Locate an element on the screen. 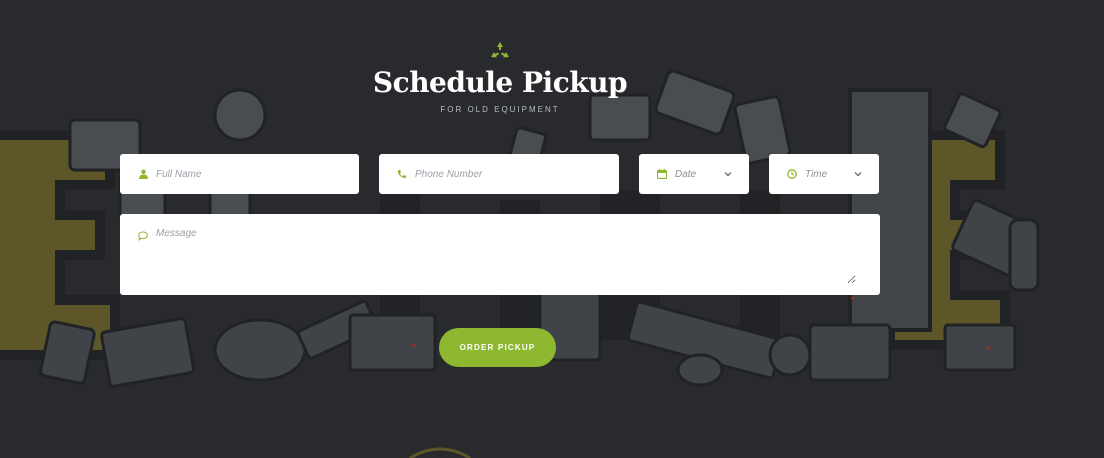 The image size is (1104, 458). page-title: Schedule Pickup is located at coordinates (500, 82).